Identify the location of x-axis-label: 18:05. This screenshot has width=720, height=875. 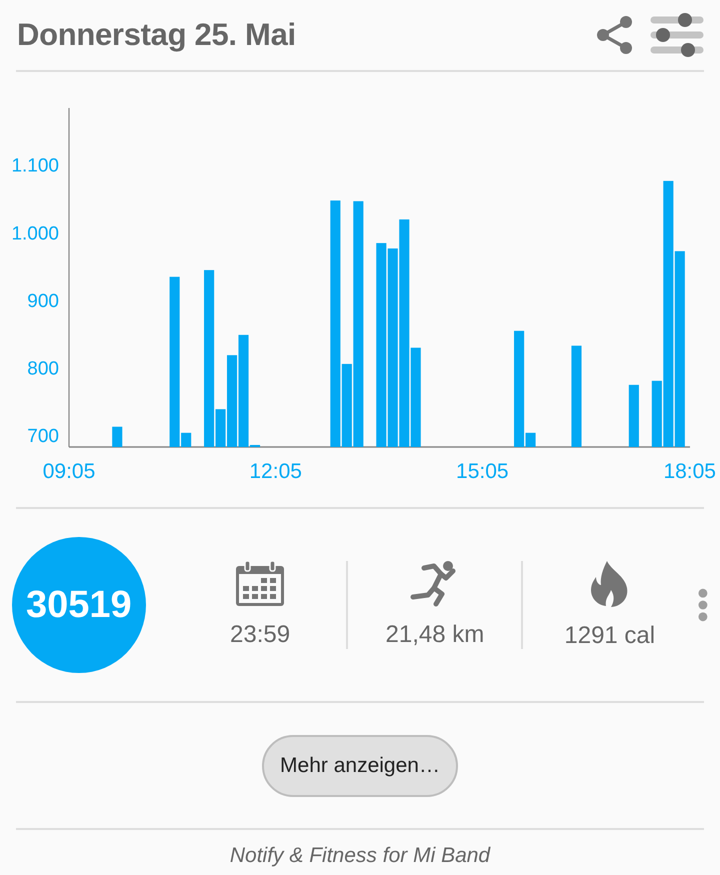
(689, 471).